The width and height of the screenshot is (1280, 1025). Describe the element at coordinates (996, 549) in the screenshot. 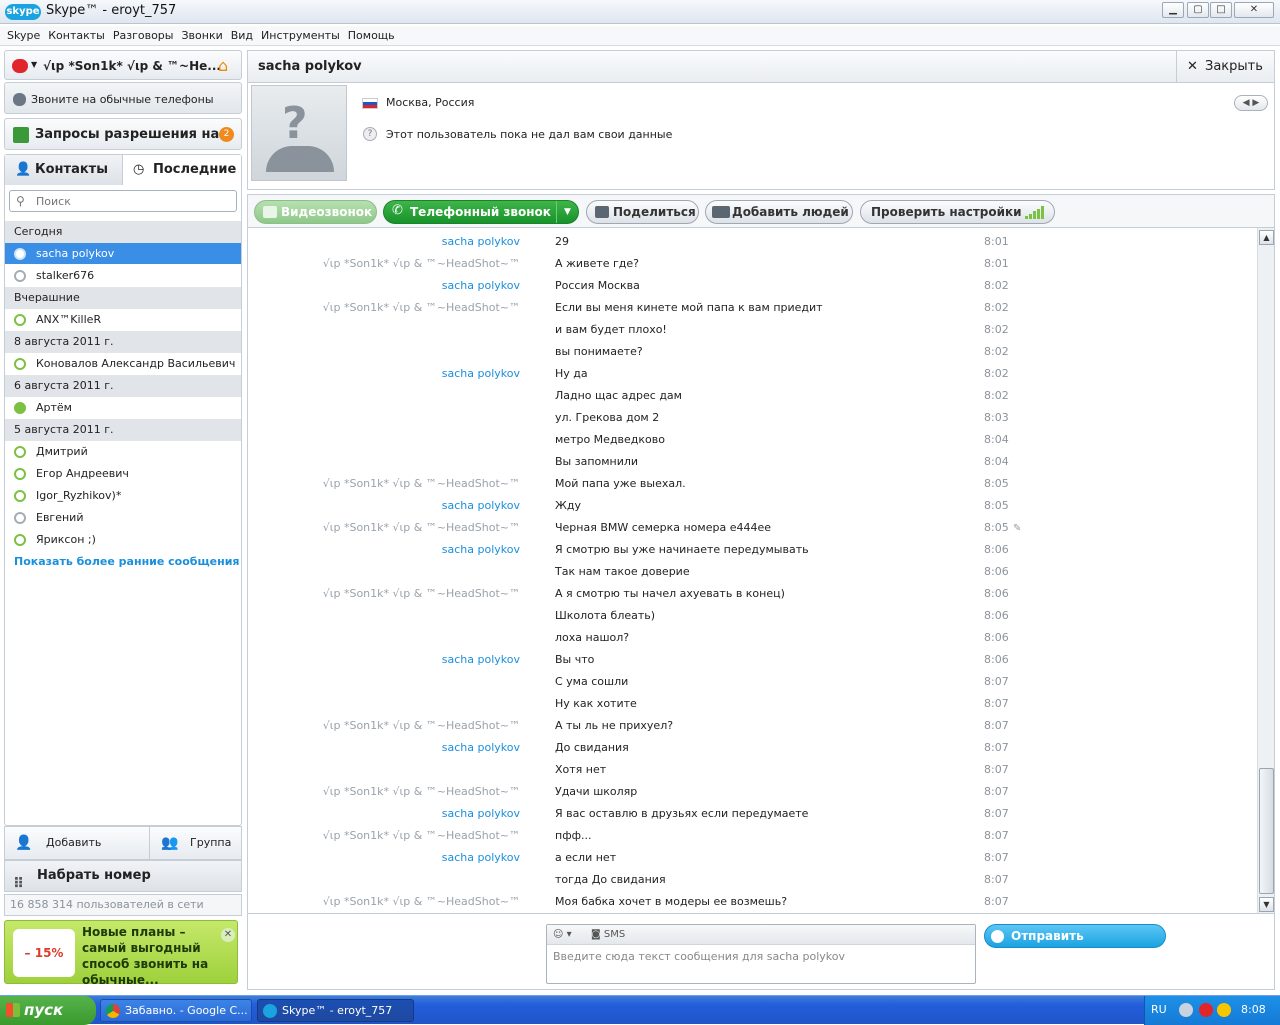

I see `message-time: 8:06` at that location.